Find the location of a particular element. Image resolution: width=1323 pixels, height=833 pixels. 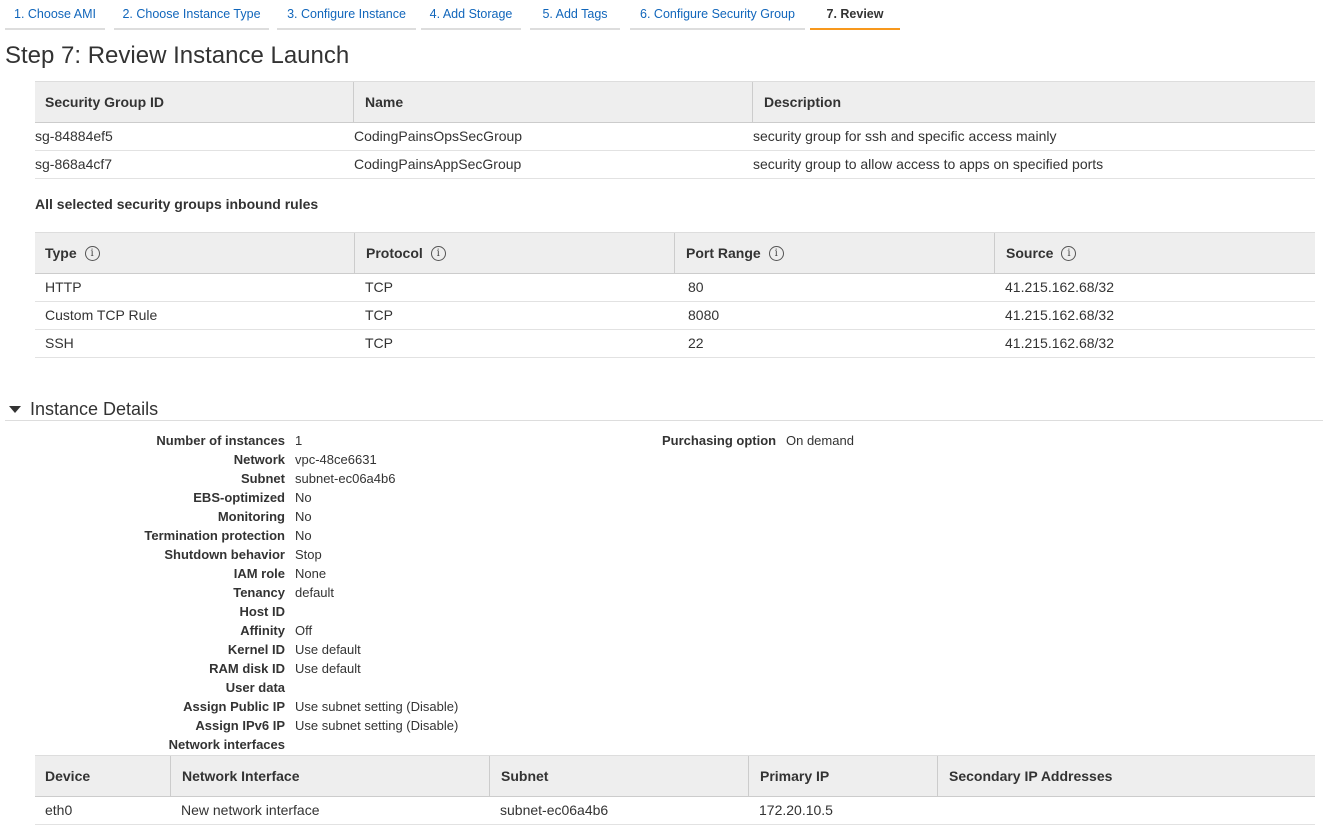

detail-label: Subnet is located at coordinates (262, 478).